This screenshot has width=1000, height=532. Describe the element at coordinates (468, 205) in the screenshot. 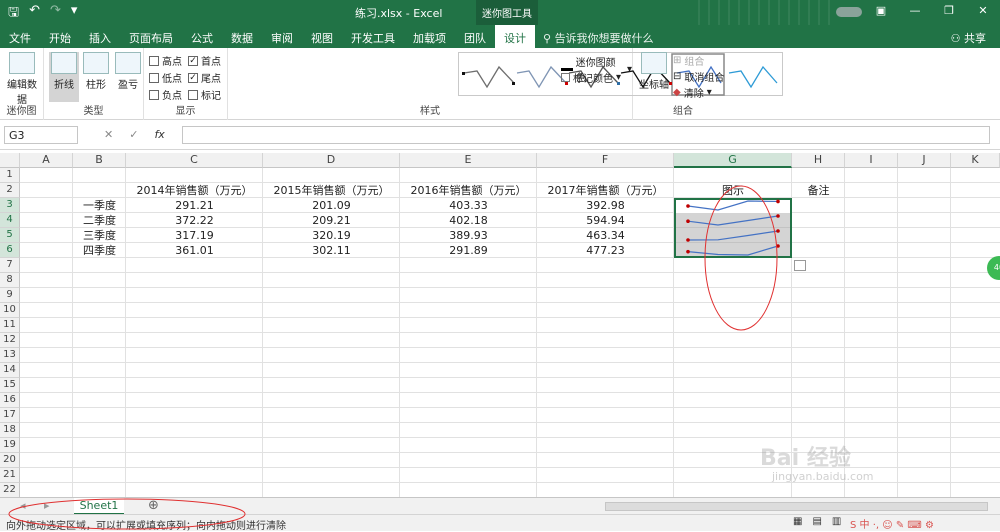

I see `value-cell: 403.33` at that location.